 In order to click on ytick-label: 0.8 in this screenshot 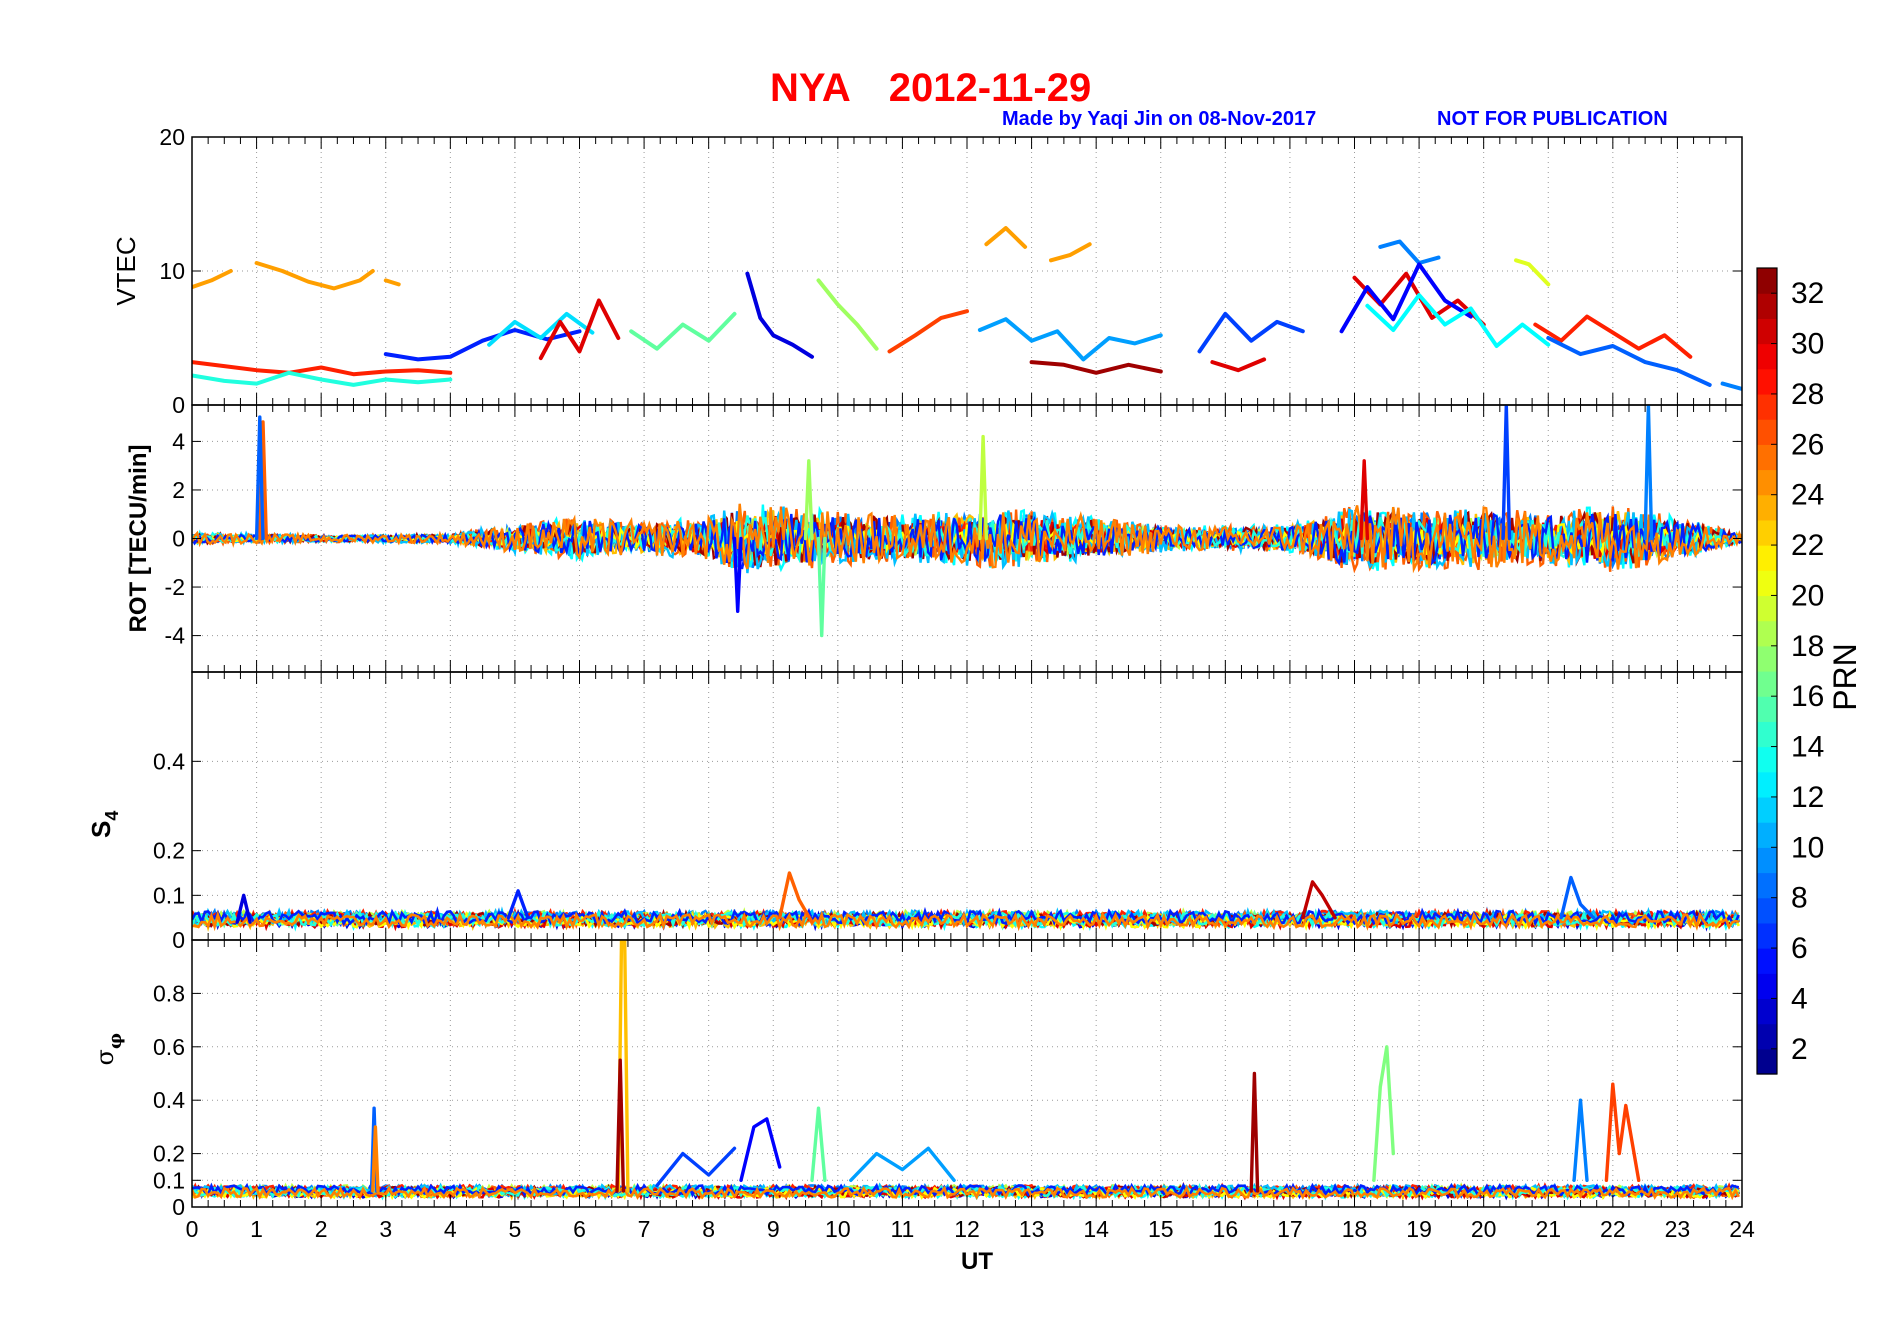, I will do `click(169, 993)`.